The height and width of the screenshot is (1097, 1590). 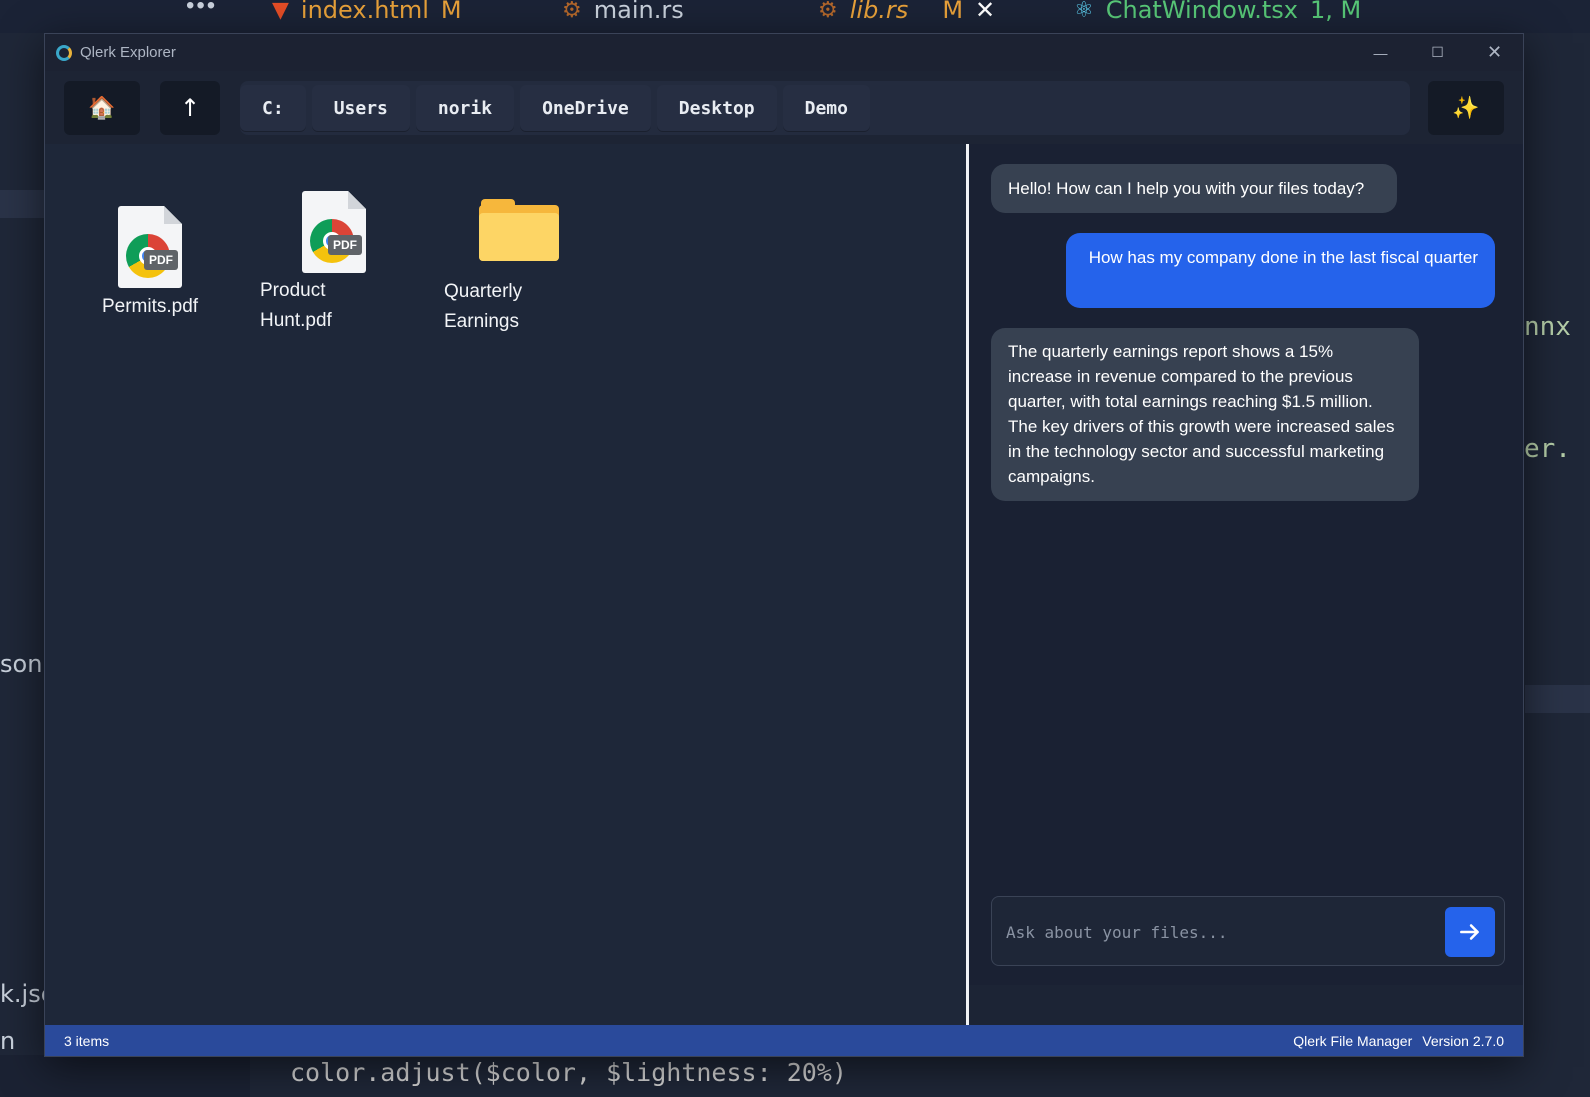 What do you see at coordinates (273, 108) in the screenshot?
I see `breadcrumb-item-c: C:` at bounding box center [273, 108].